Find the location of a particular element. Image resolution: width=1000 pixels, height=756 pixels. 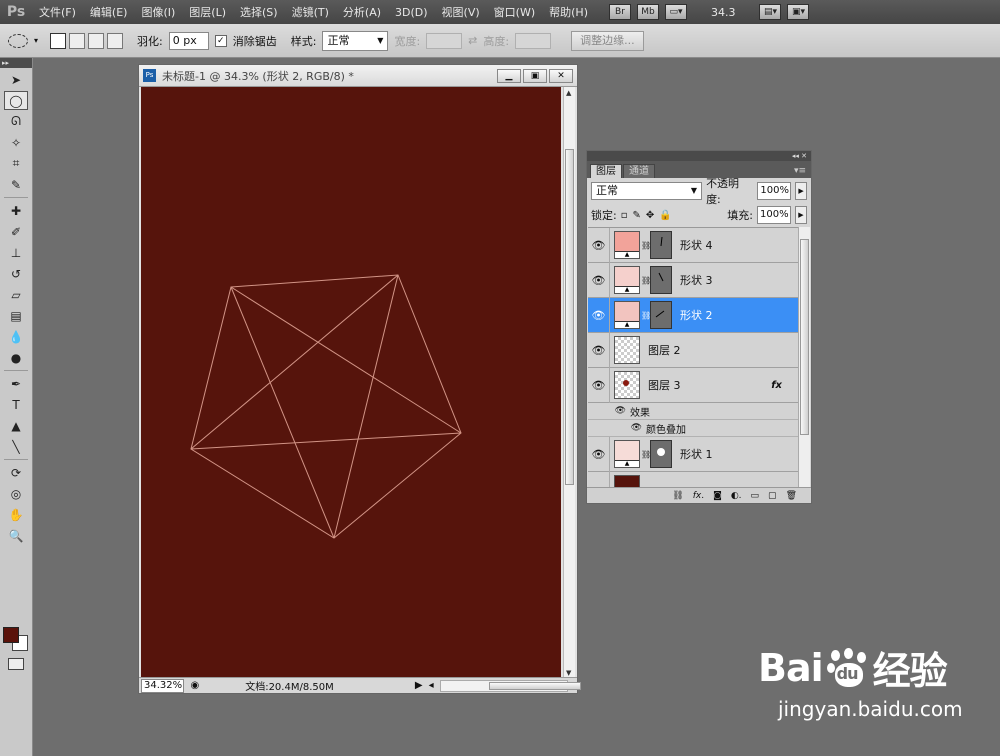

tab-layers: 图层 is located at coordinates (606, 171).